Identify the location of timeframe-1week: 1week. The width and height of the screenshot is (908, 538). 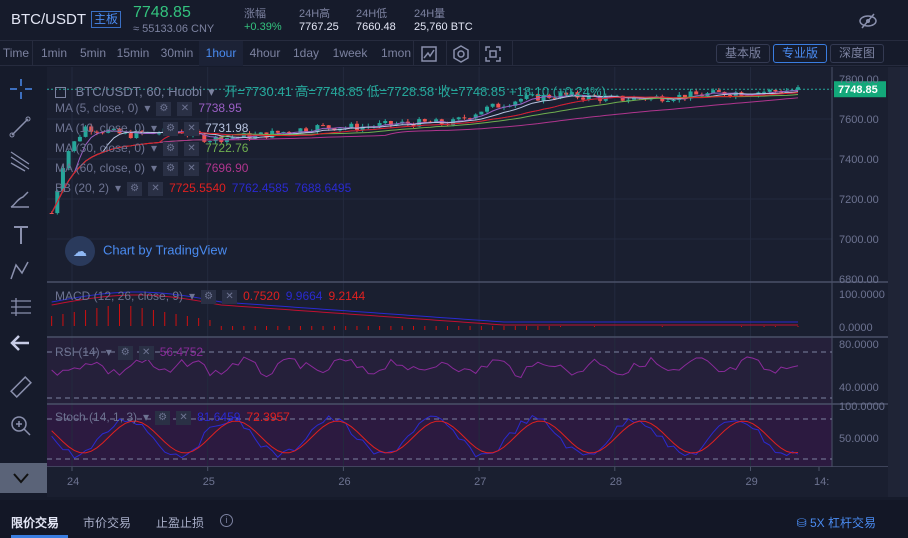
(350, 53).